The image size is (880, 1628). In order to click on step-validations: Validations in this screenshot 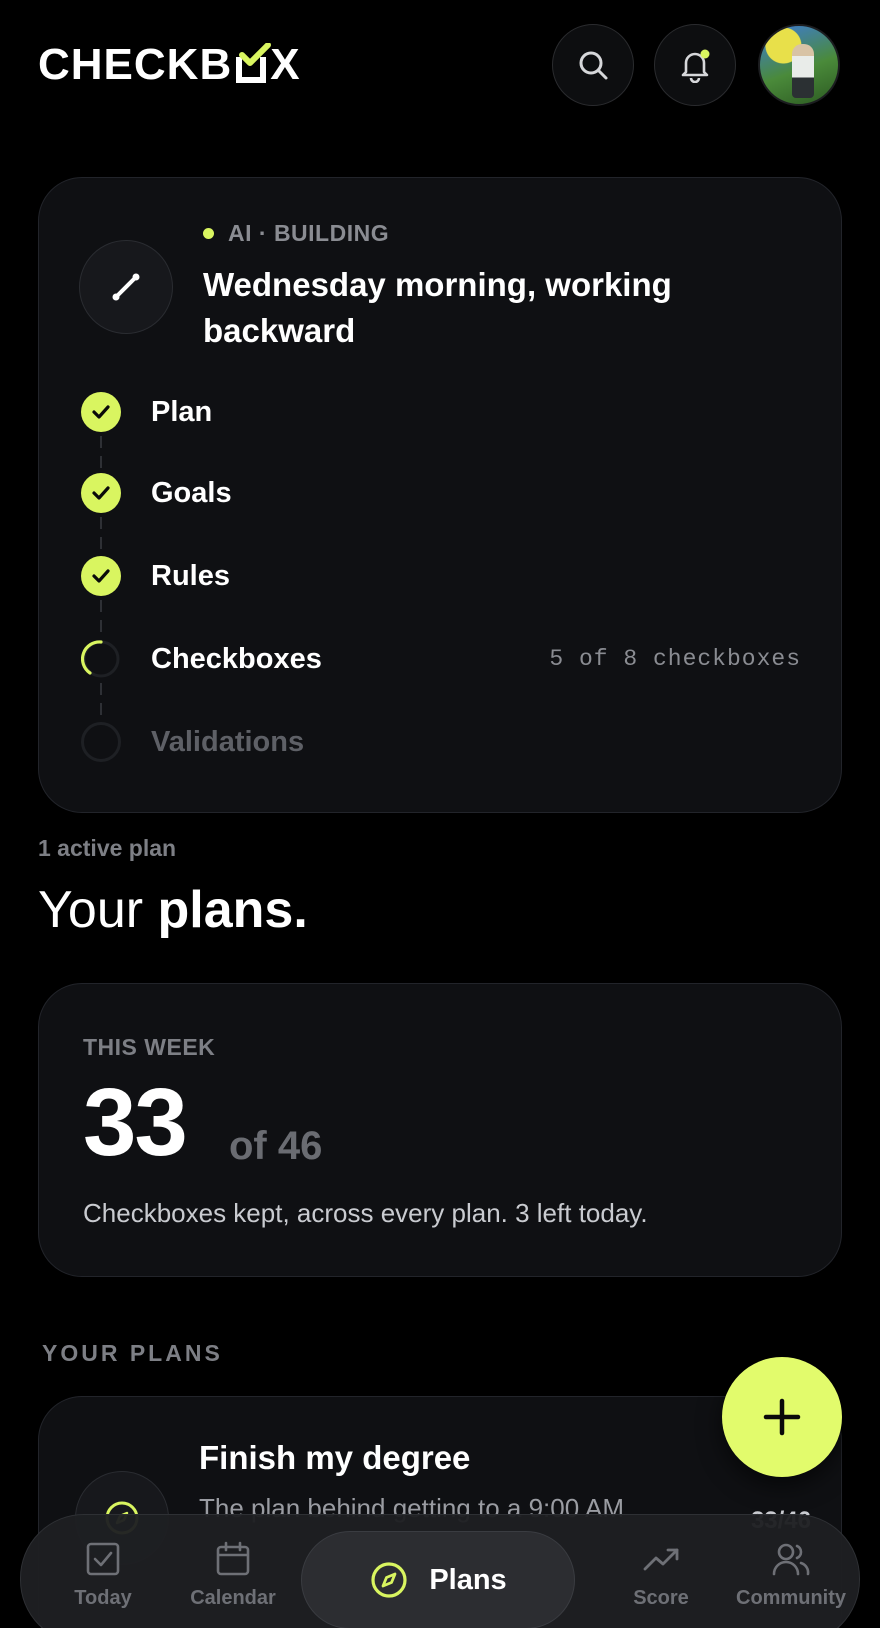, I will do `click(441, 742)`.